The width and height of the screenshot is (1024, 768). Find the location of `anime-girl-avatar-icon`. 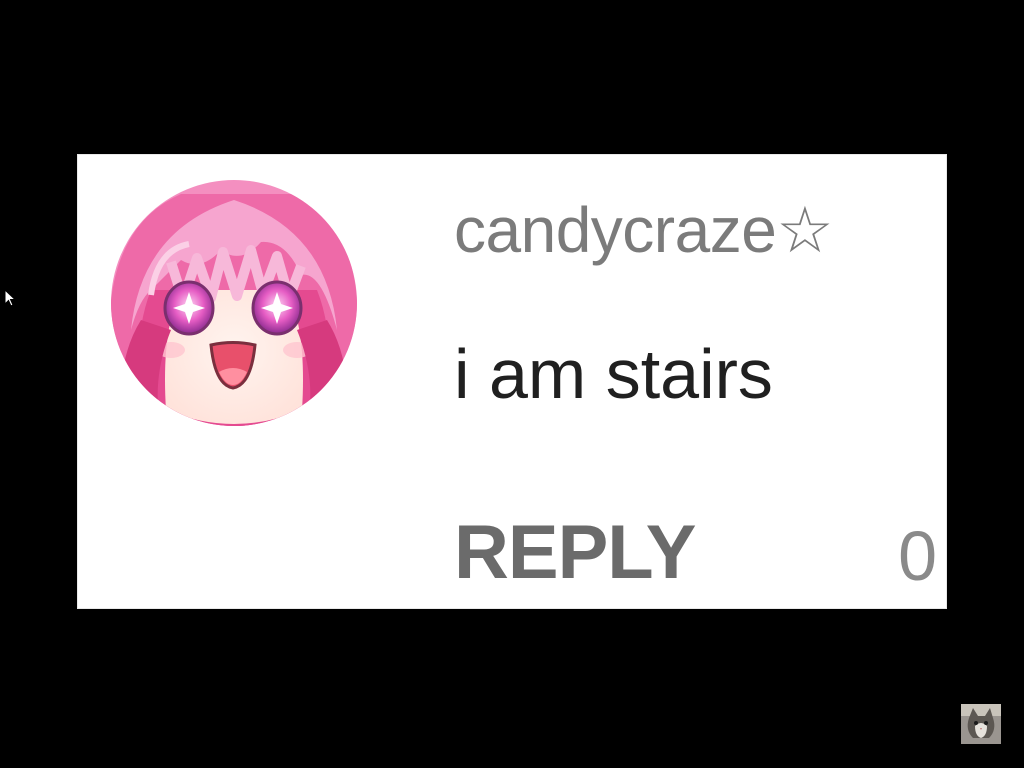

anime-girl-avatar-icon is located at coordinates (234, 303).